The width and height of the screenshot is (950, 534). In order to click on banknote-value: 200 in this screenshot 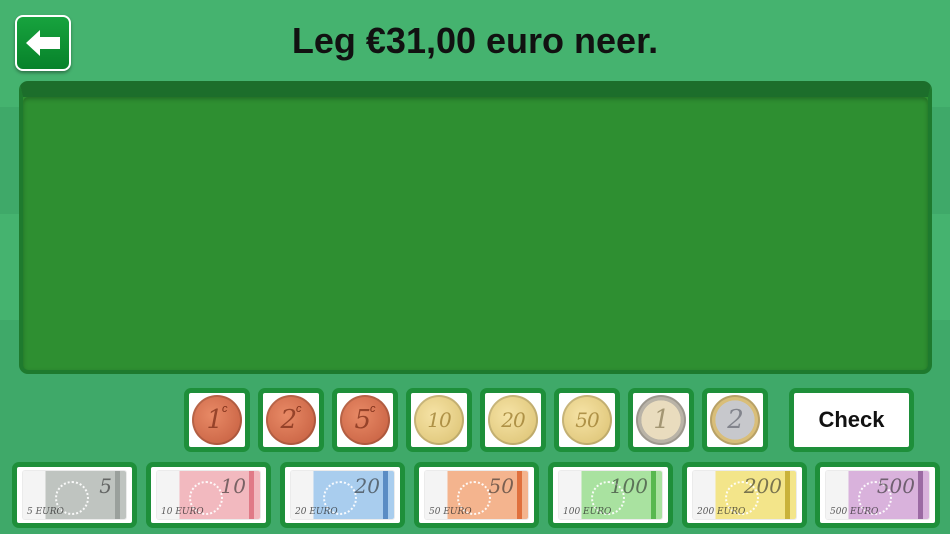, I will do `click(762, 486)`.